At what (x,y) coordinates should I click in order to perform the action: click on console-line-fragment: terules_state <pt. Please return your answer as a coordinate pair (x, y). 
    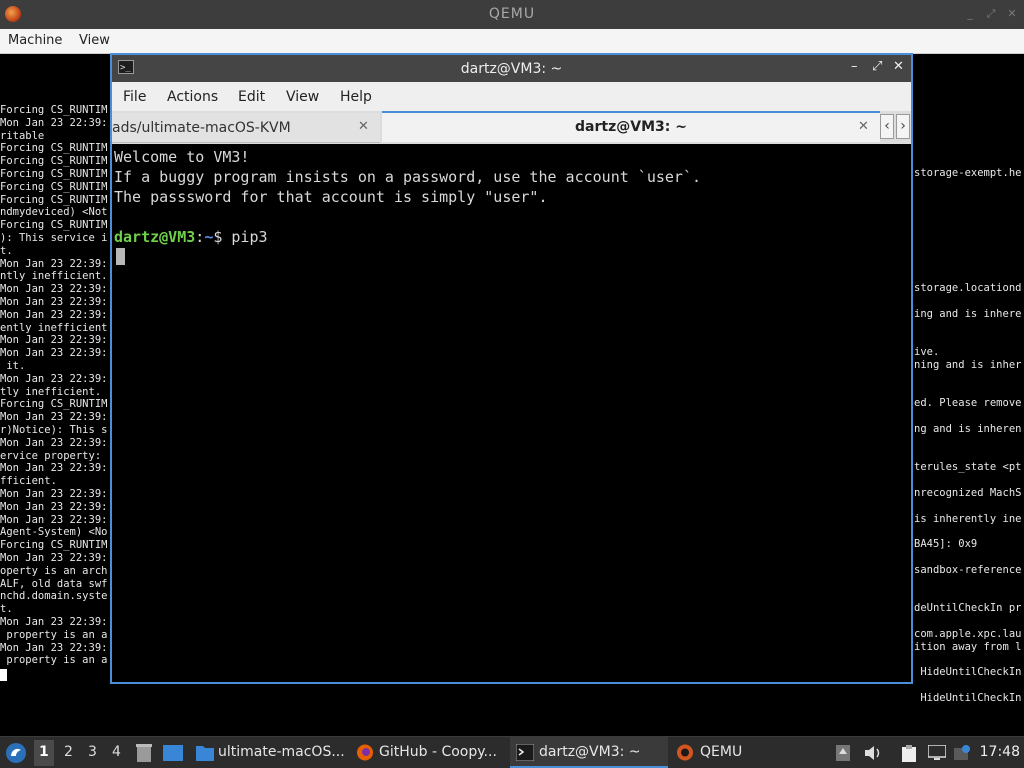
    Looking at the image, I should click on (968, 467).